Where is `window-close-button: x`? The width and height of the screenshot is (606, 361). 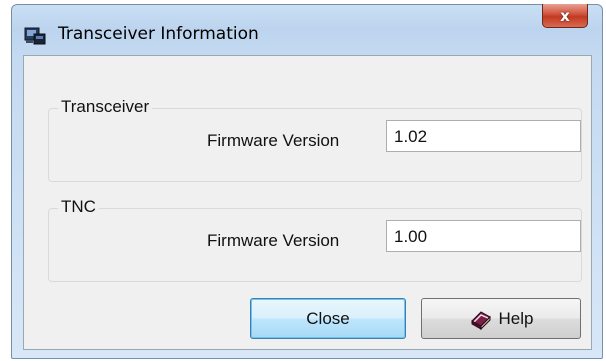 window-close-button: x is located at coordinates (565, 16).